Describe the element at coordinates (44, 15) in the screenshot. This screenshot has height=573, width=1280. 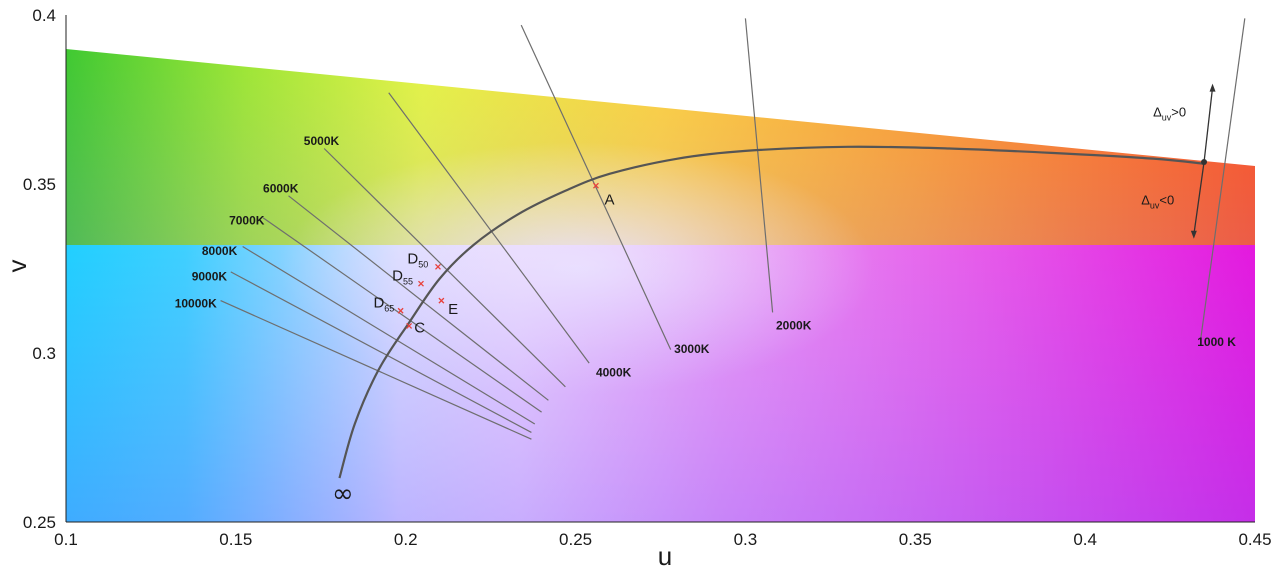
I see `y-tick-label: 0.4` at that location.